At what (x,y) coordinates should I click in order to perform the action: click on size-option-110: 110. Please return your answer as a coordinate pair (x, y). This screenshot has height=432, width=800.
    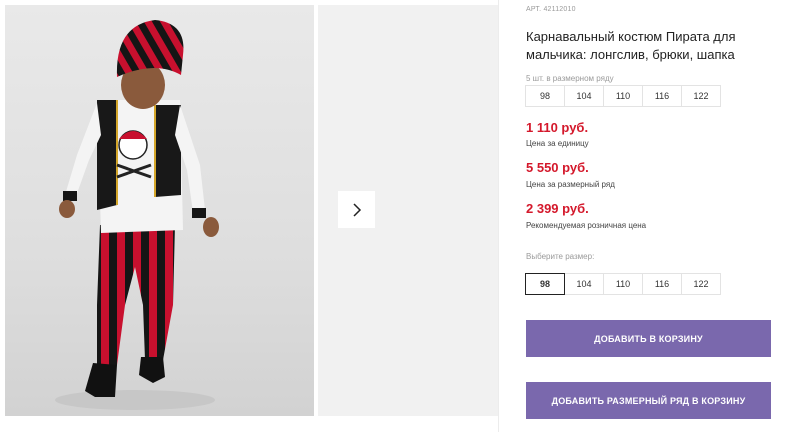
    Looking at the image, I should click on (623, 284).